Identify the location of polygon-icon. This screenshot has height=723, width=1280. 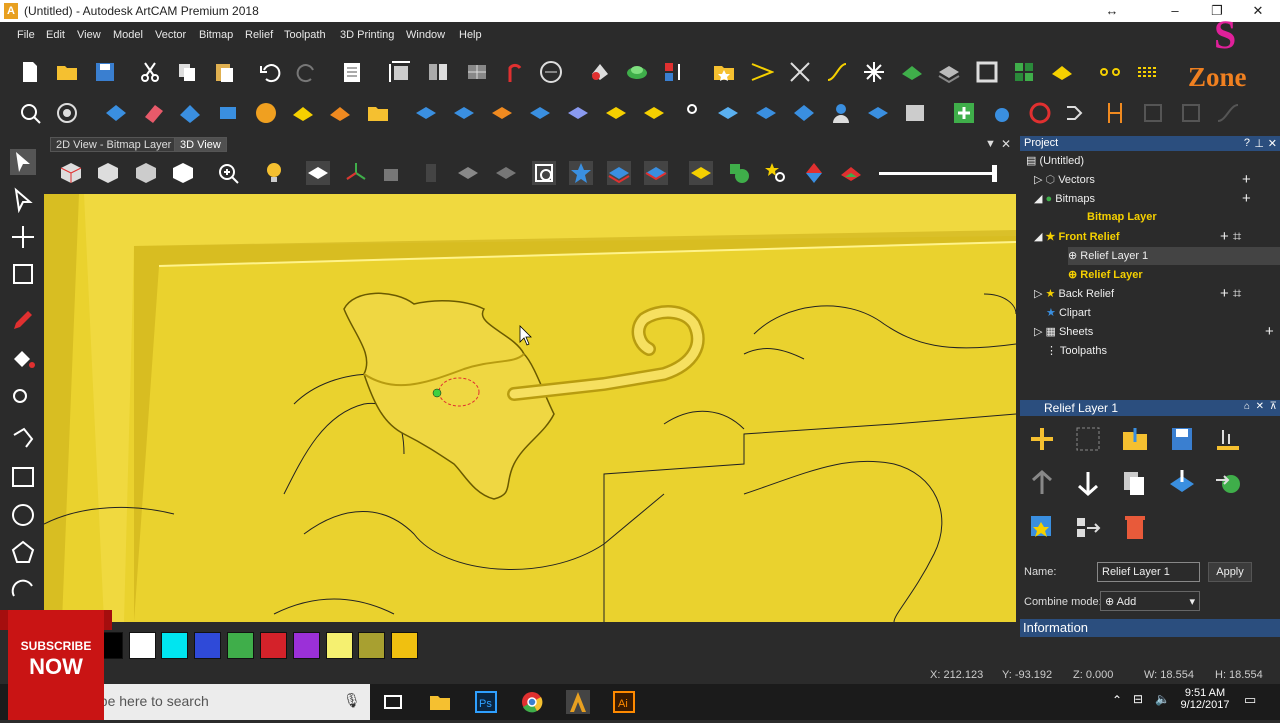
(23, 552).